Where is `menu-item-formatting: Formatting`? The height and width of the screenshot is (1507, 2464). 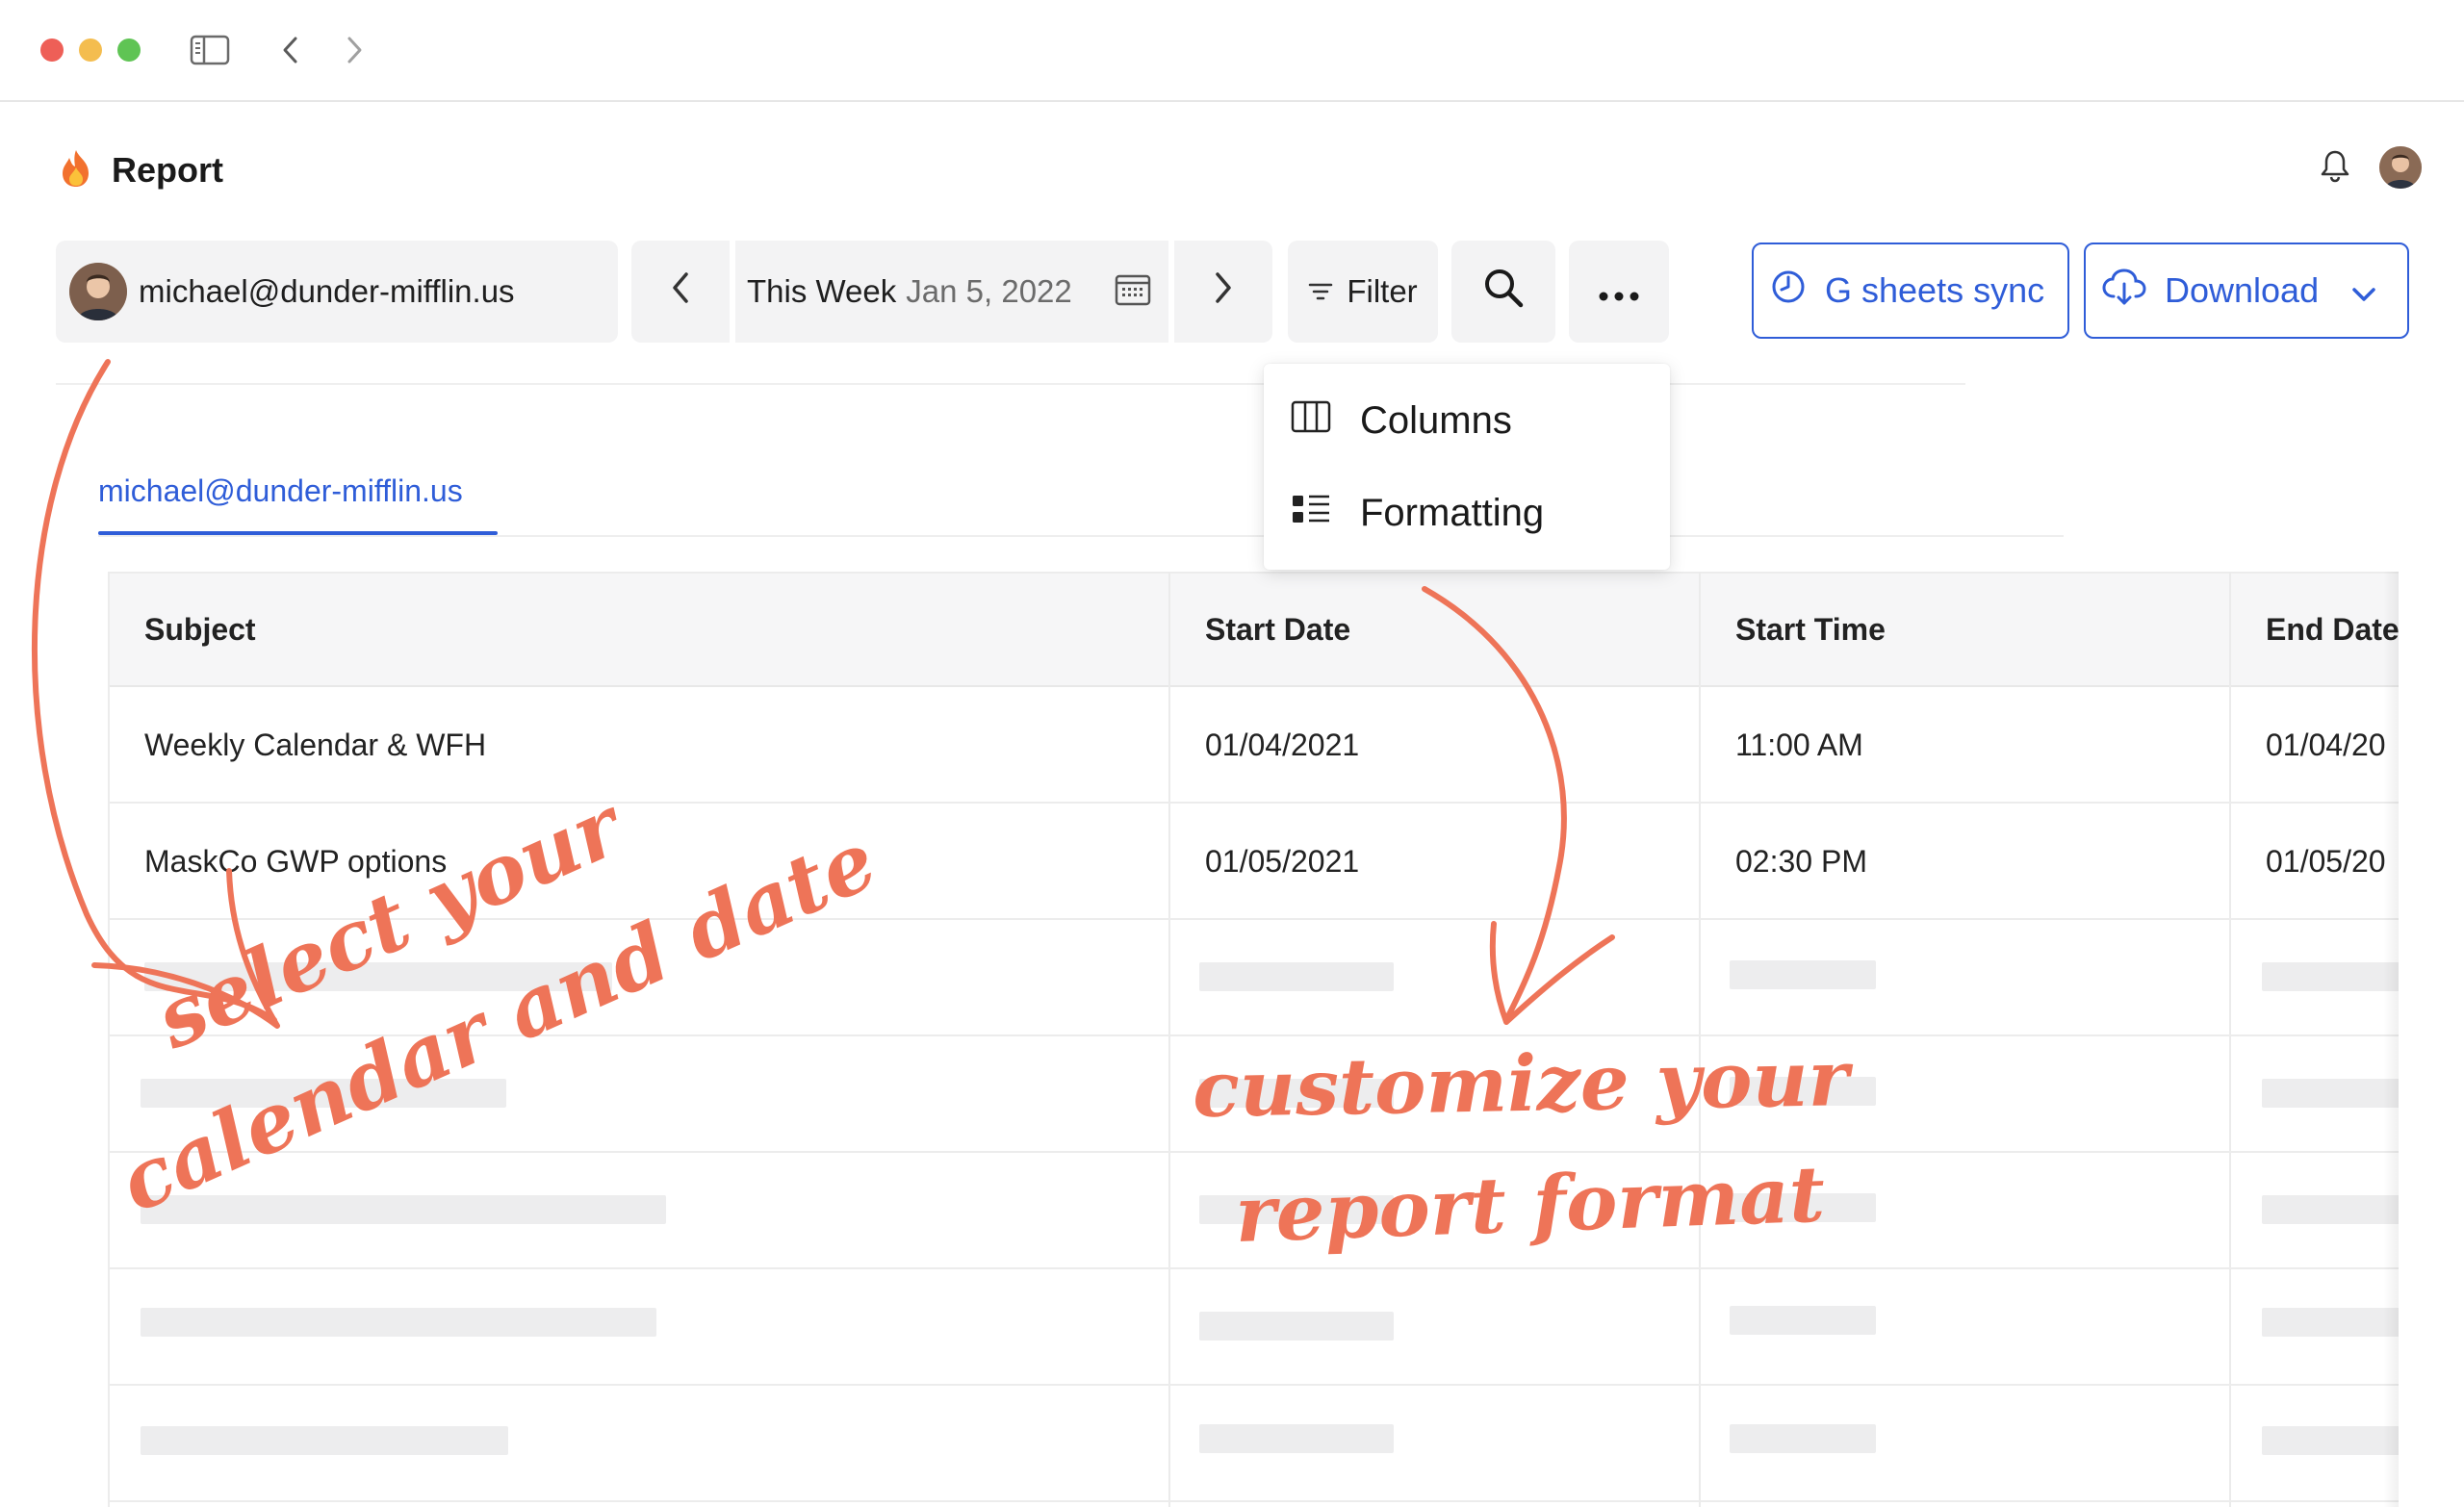 menu-item-formatting: Formatting is located at coordinates (1417, 513).